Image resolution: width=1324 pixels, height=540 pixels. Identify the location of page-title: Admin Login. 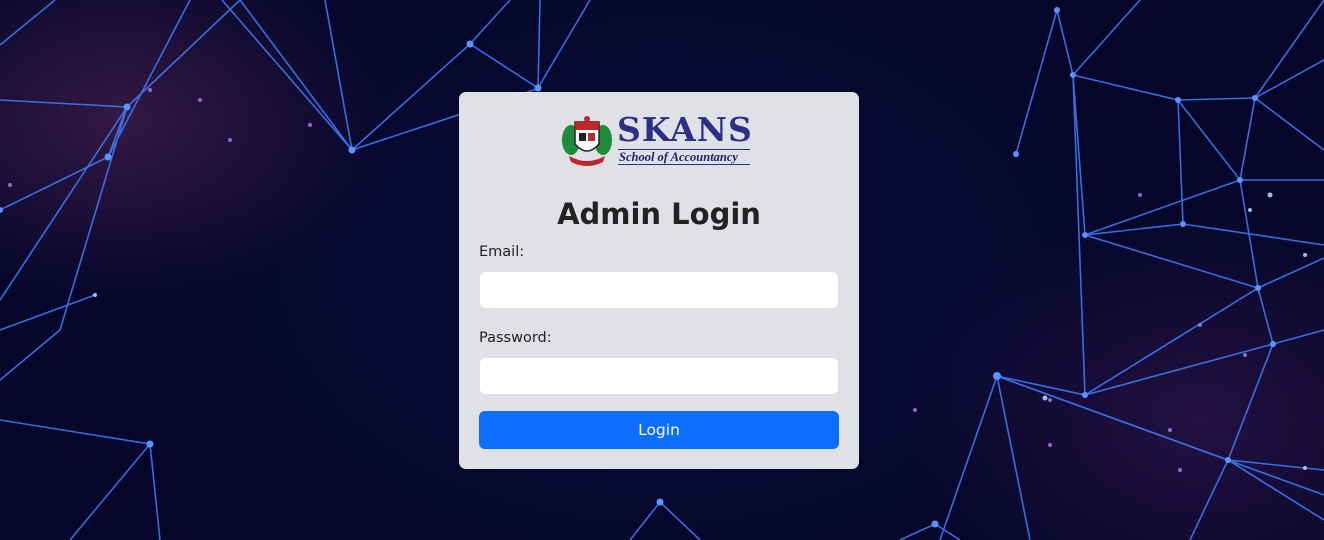
(659, 214).